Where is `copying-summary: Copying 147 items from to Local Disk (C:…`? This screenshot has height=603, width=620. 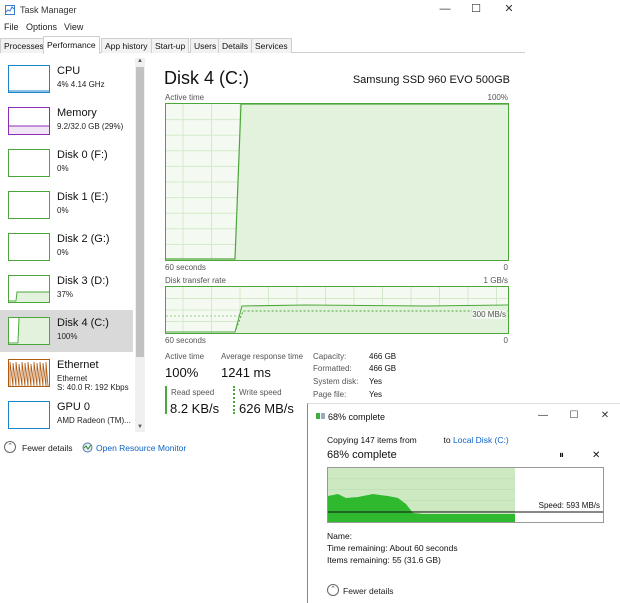
copying-summary: Copying 147 items from to Local Disk (C:… is located at coordinates (418, 440).